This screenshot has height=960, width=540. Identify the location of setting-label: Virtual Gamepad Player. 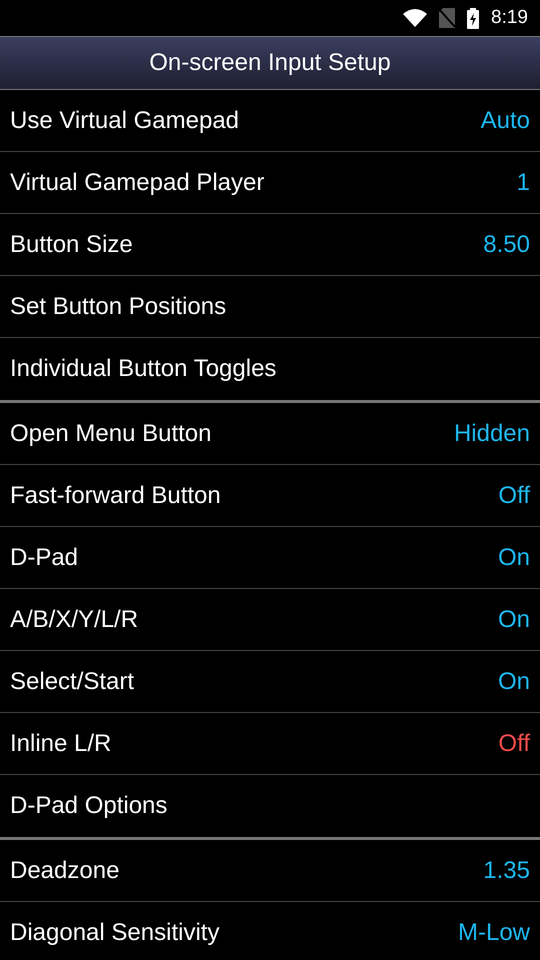
(137, 182).